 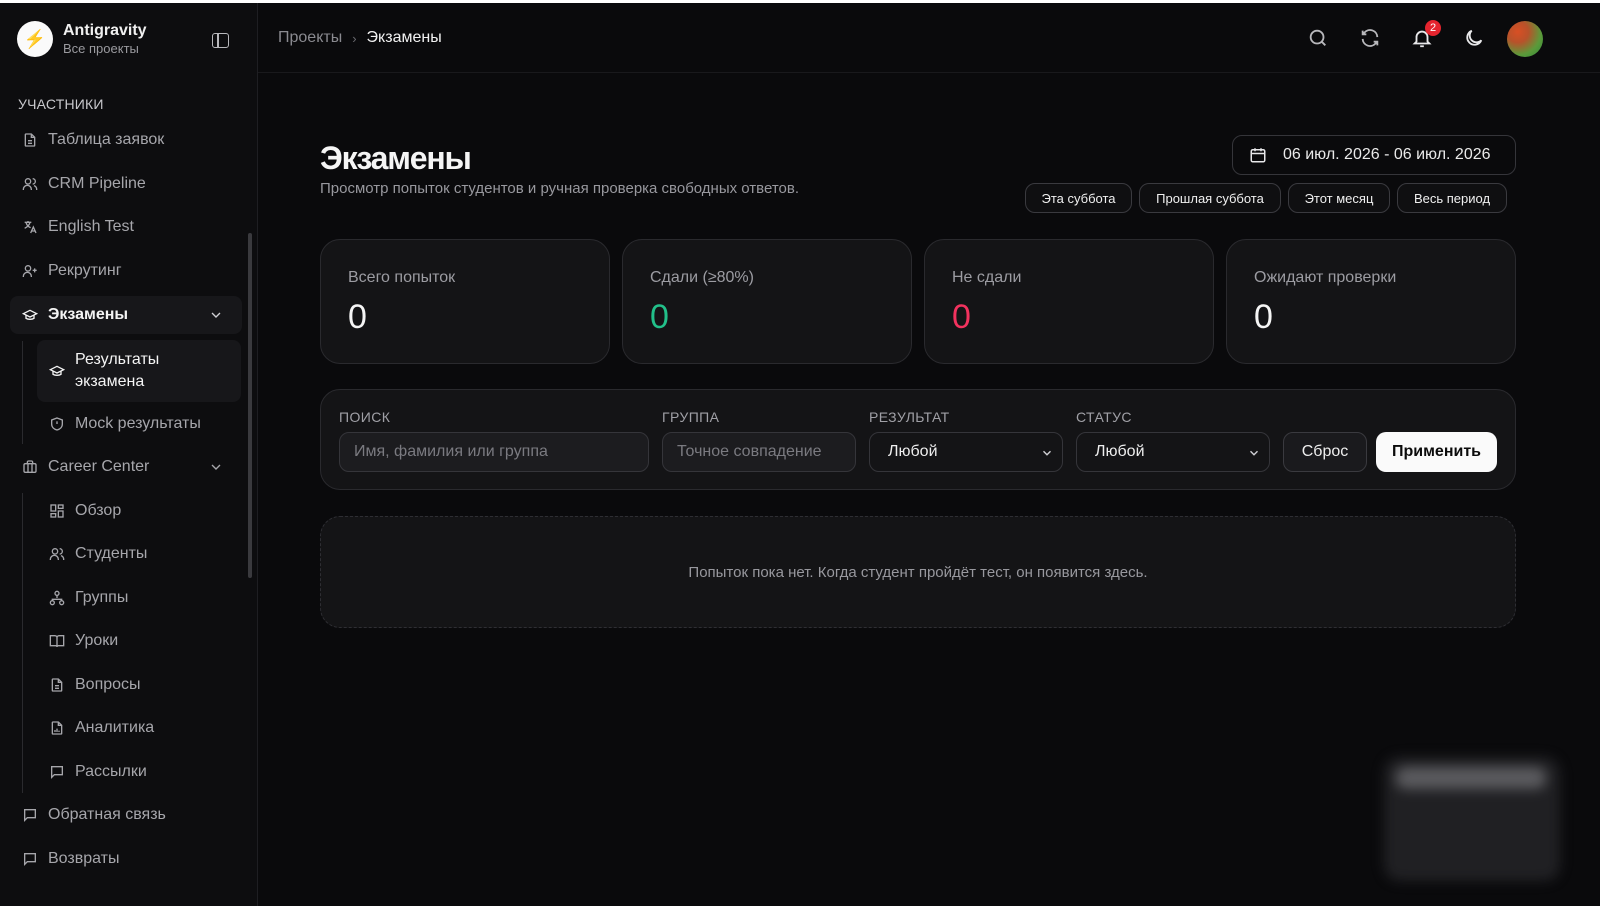 I want to click on sidebar-item-english-test: English Test, so click(x=126, y=227).